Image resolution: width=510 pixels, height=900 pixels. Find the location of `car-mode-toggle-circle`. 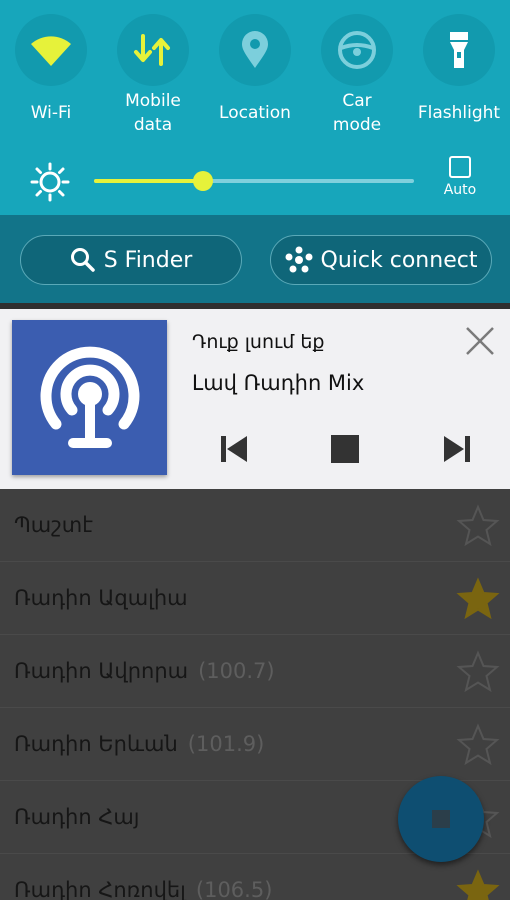

car-mode-toggle-circle is located at coordinates (357, 50).